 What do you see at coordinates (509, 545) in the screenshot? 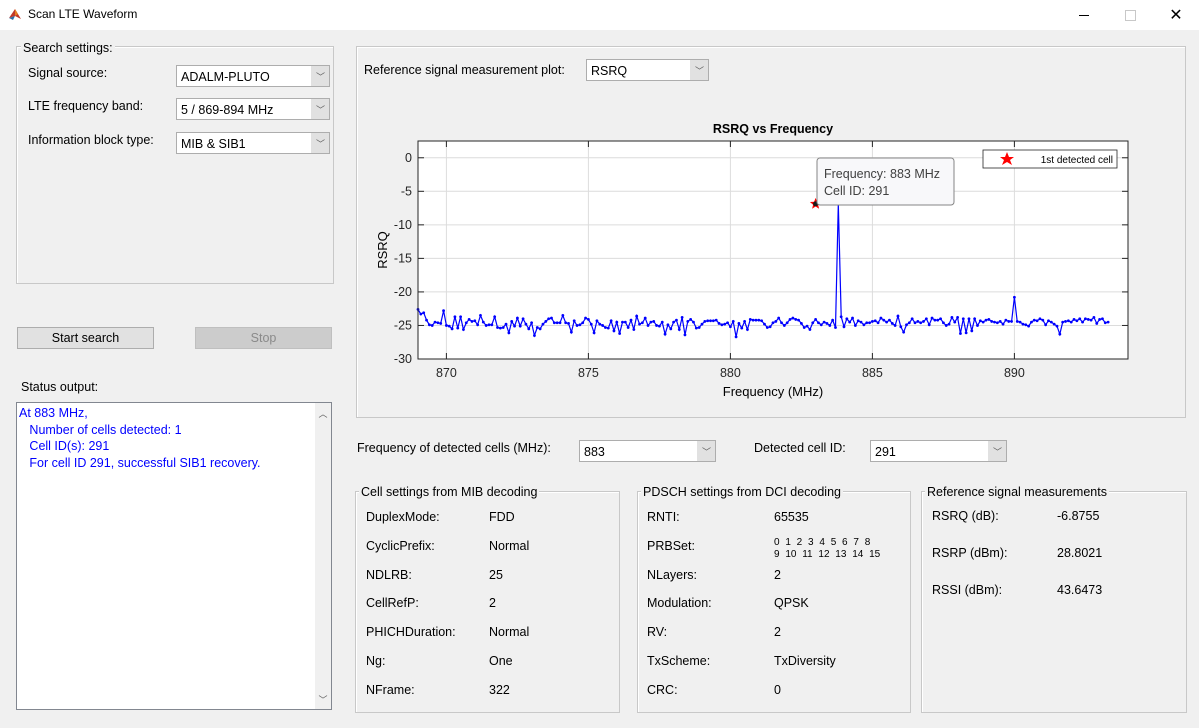
I see `mib-value: Normal` at bounding box center [509, 545].